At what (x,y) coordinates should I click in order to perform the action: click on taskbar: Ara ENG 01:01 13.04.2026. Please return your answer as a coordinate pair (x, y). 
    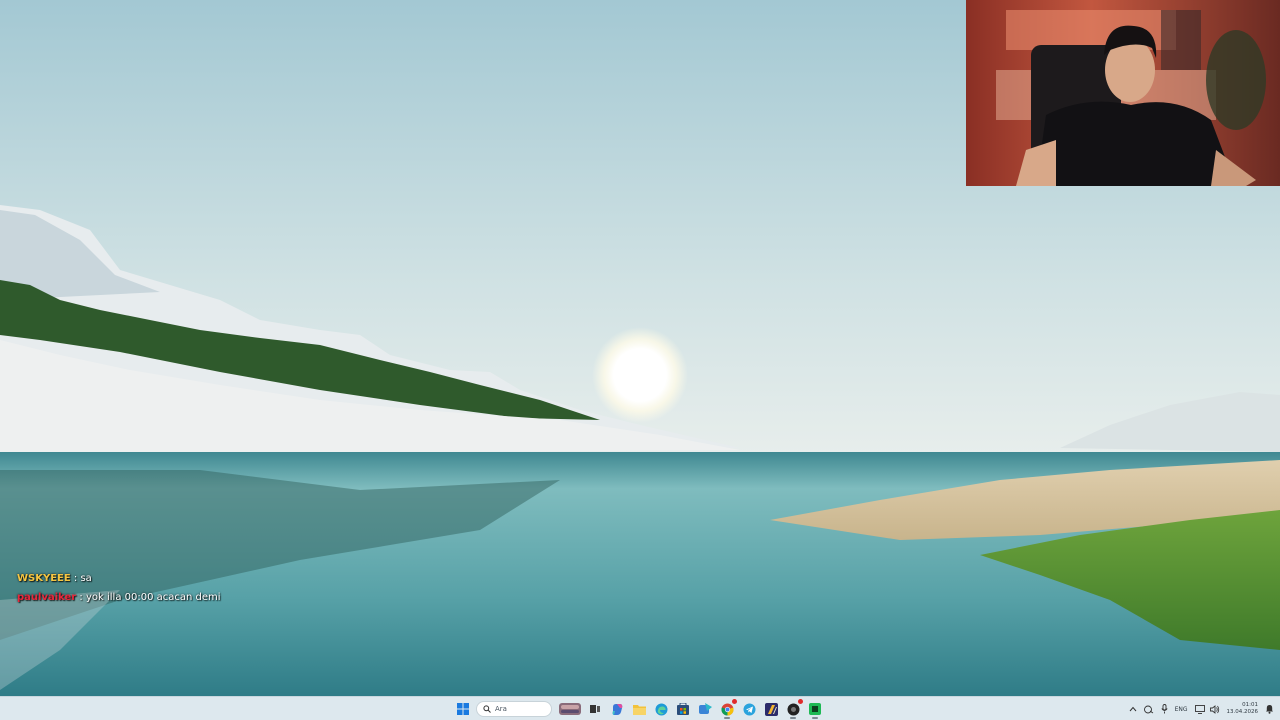
    Looking at the image, I should click on (640, 708).